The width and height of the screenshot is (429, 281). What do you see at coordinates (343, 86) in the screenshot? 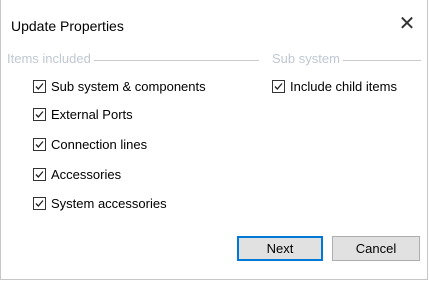
I see `checkbox-label: Include child items` at bounding box center [343, 86].